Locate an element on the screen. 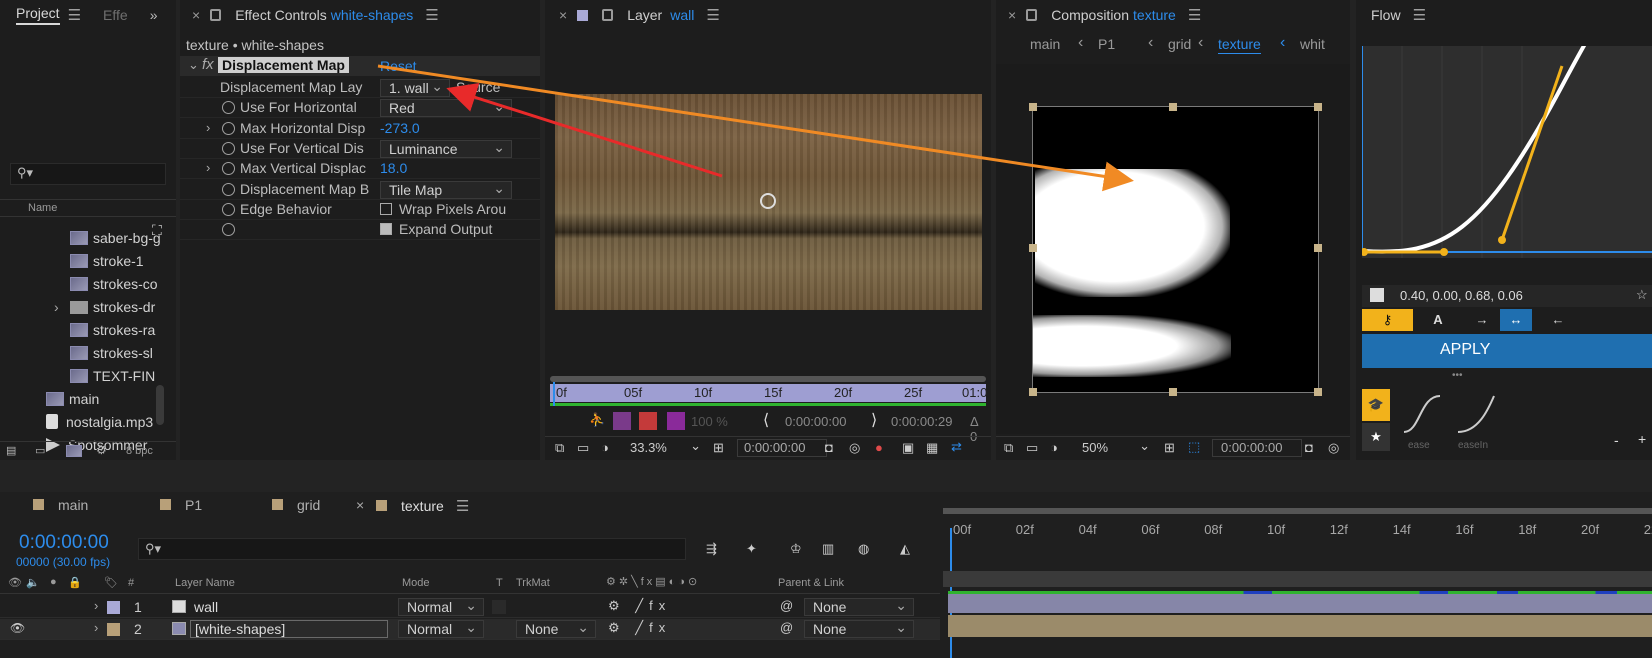  lock-icon: 🔒 is located at coordinates (75, 582).